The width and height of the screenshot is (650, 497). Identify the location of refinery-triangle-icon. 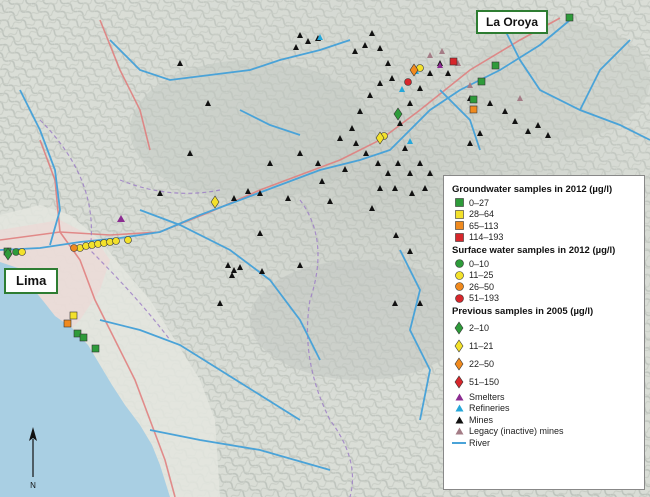
(459, 408).